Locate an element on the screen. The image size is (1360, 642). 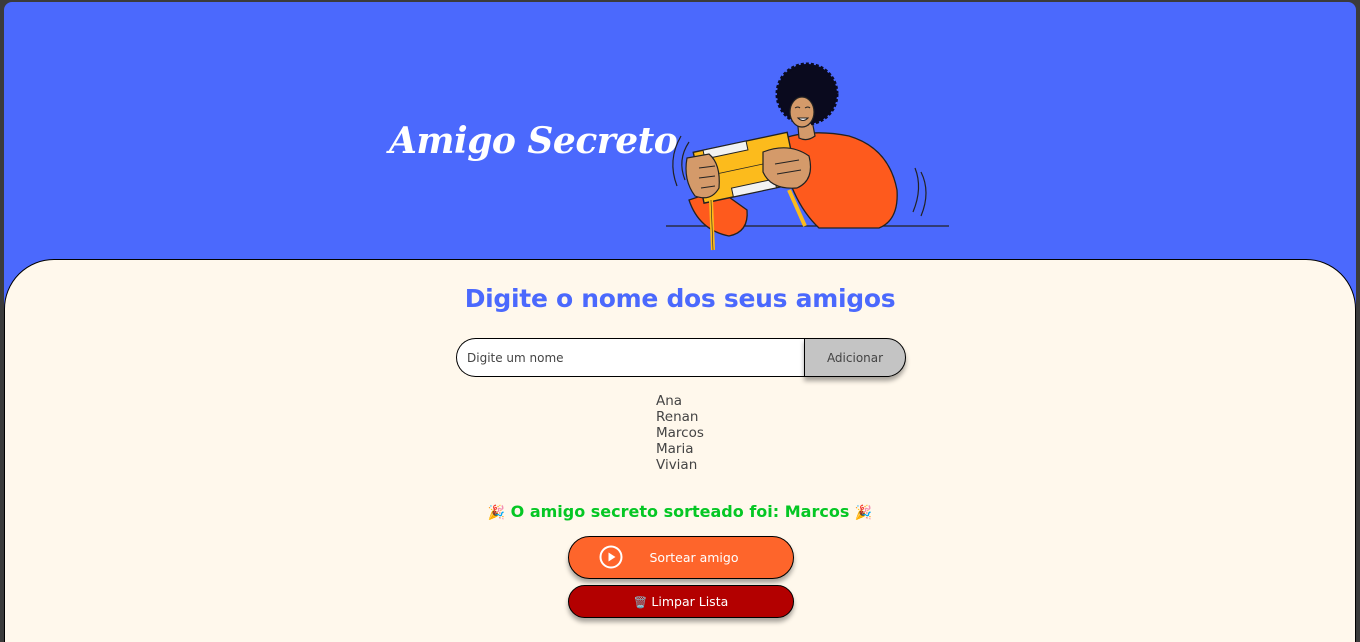
result-name: Marcos is located at coordinates (817, 511).